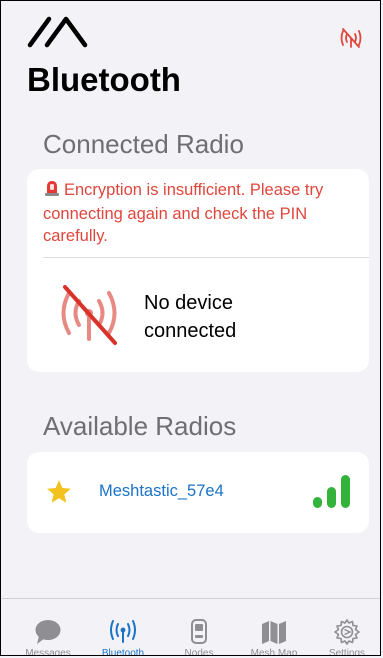  I want to click on radio-list-item: Meshtastic_57e4, so click(198, 492).